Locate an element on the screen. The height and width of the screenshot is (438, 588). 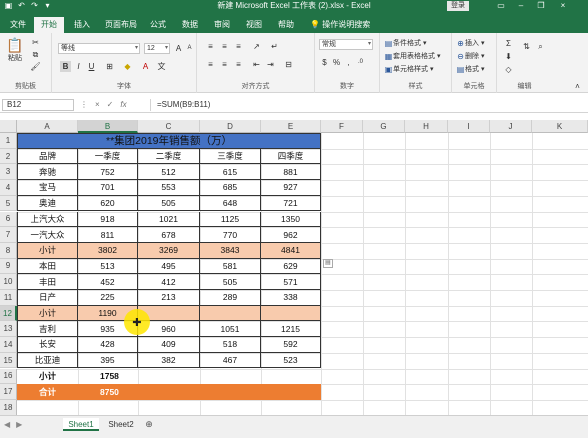
table-row-label: 本田 is located at coordinates (47, 266).